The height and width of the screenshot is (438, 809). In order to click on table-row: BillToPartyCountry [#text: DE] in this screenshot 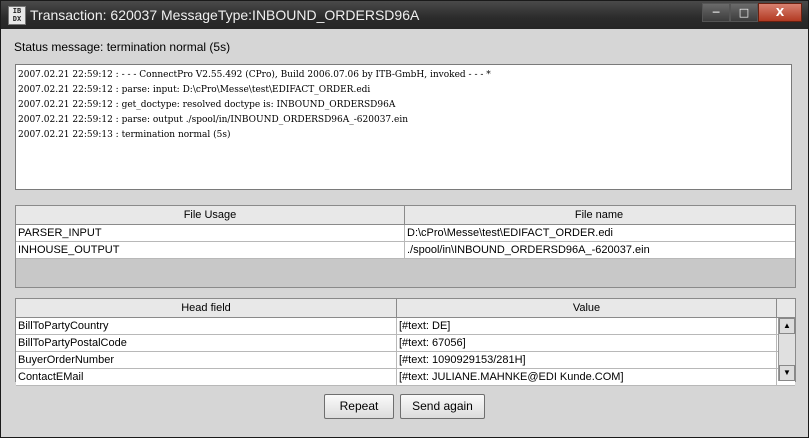, I will do `click(405, 326)`.